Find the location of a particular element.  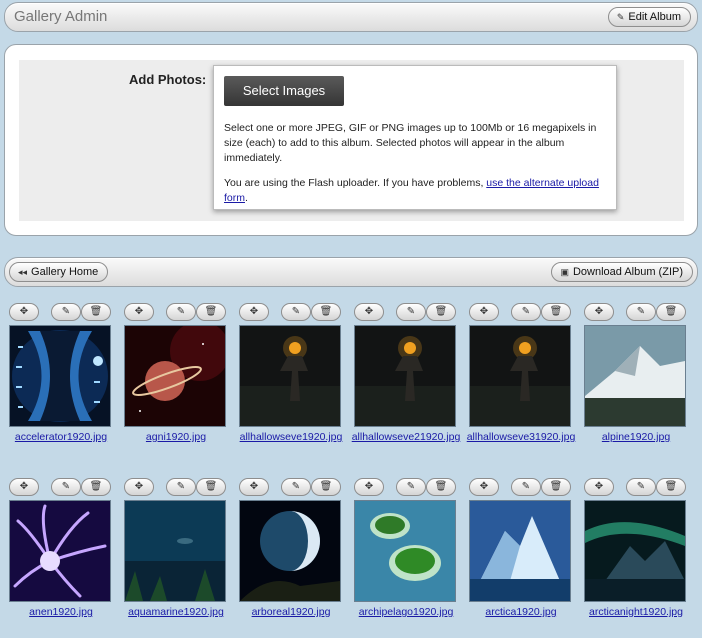

photo-filename-link: aquamarine1920.jpg is located at coordinates (176, 612).